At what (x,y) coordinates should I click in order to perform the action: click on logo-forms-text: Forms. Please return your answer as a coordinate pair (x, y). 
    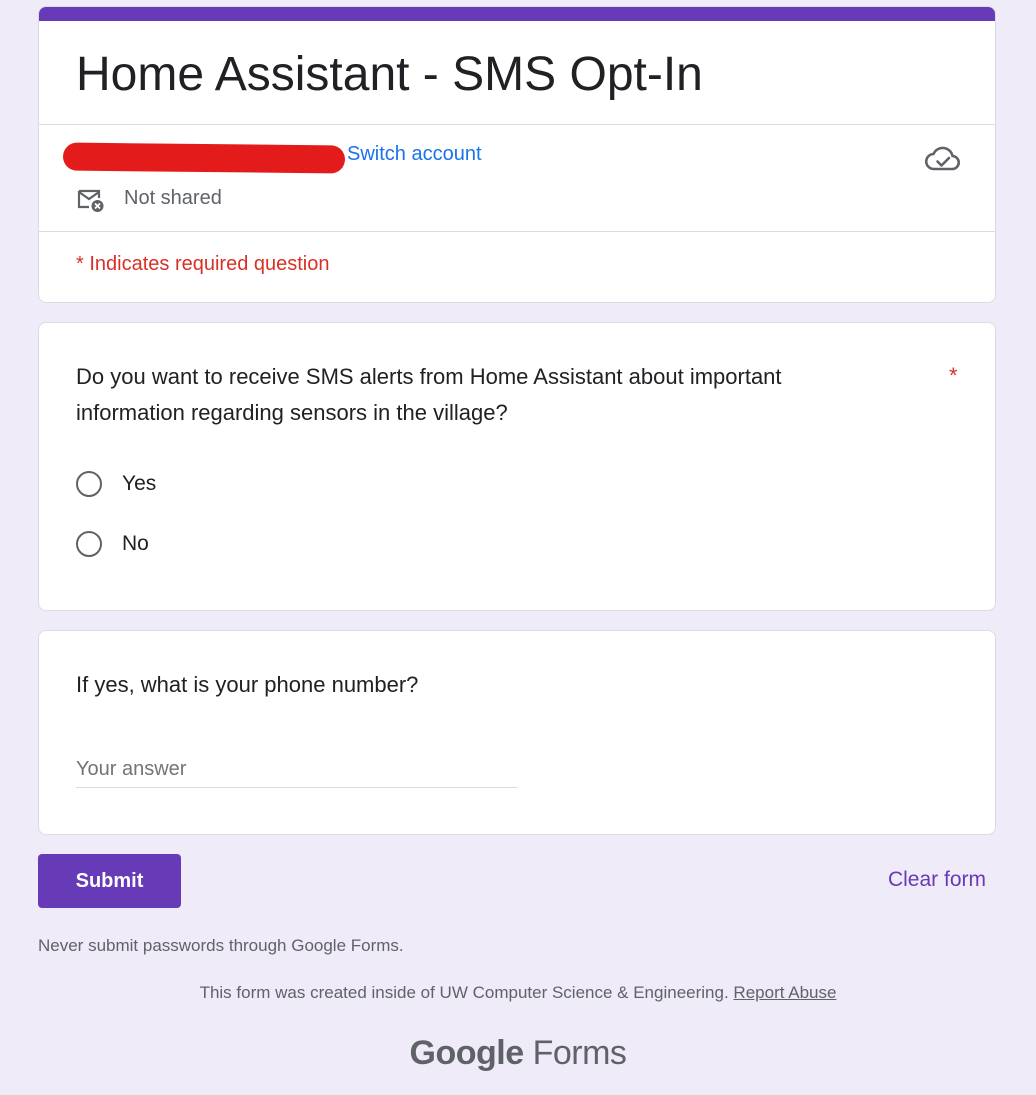
    Looking at the image, I should click on (579, 1053).